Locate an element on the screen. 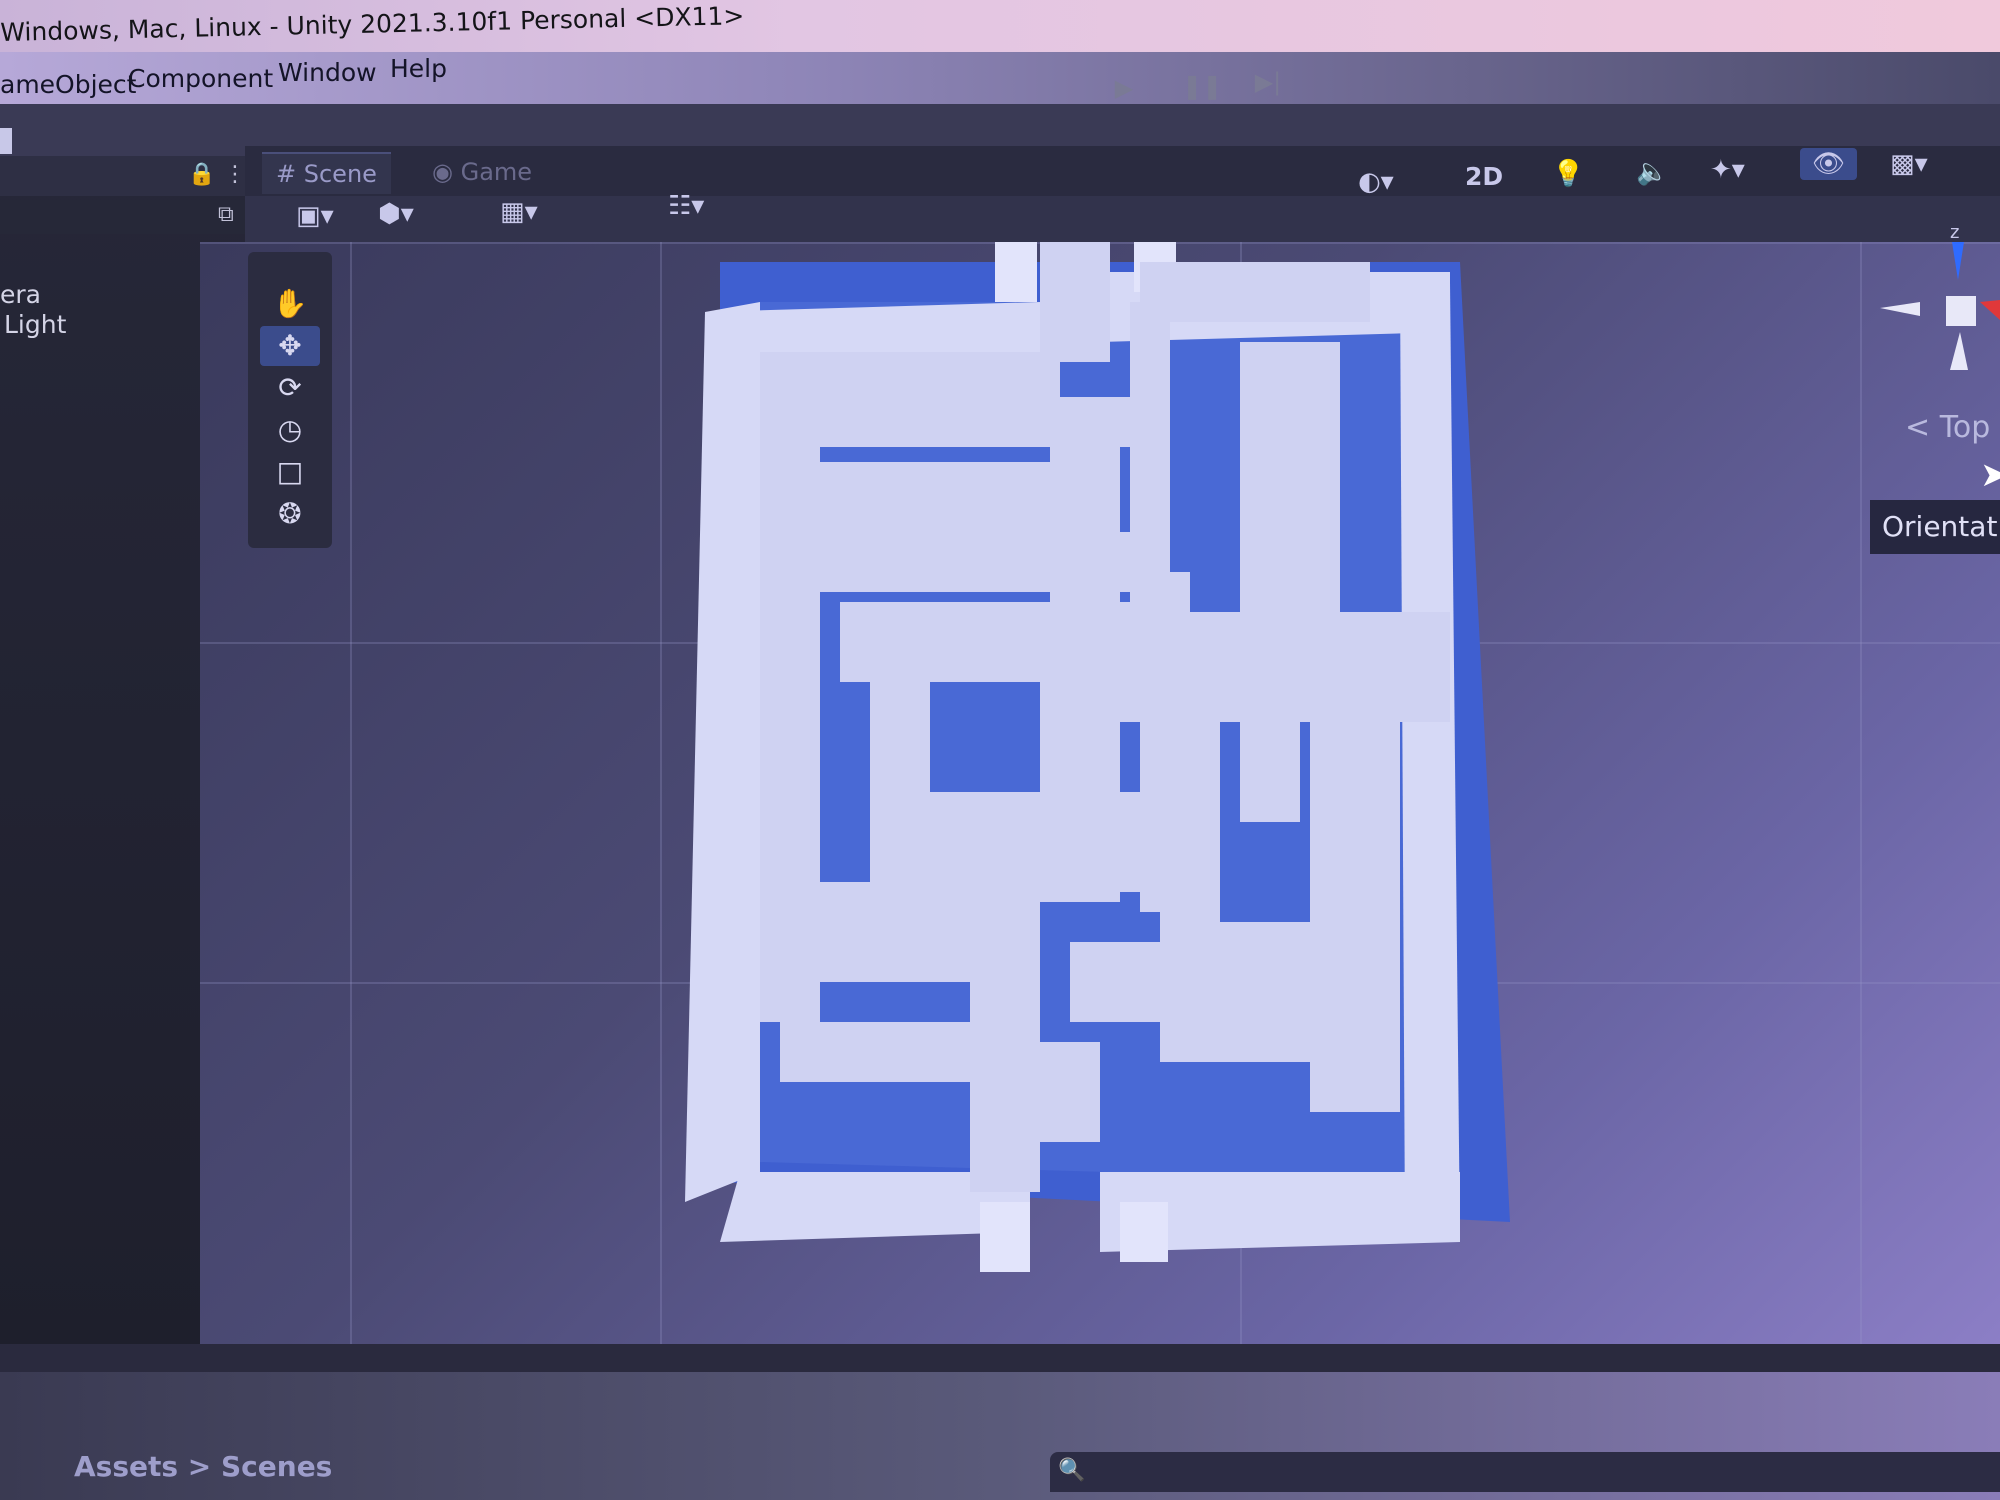  shading-mode-icon: ◐▾ is located at coordinates (1376, 182).